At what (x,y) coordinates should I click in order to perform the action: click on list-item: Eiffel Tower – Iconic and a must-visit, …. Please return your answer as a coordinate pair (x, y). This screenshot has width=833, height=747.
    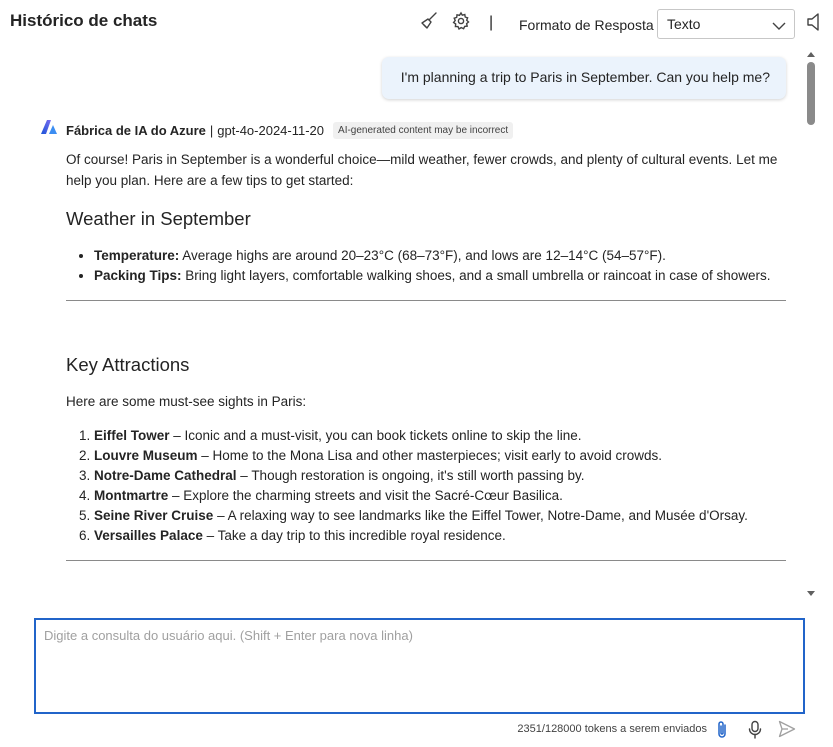
    Looking at the image, I should click on (440, 436).